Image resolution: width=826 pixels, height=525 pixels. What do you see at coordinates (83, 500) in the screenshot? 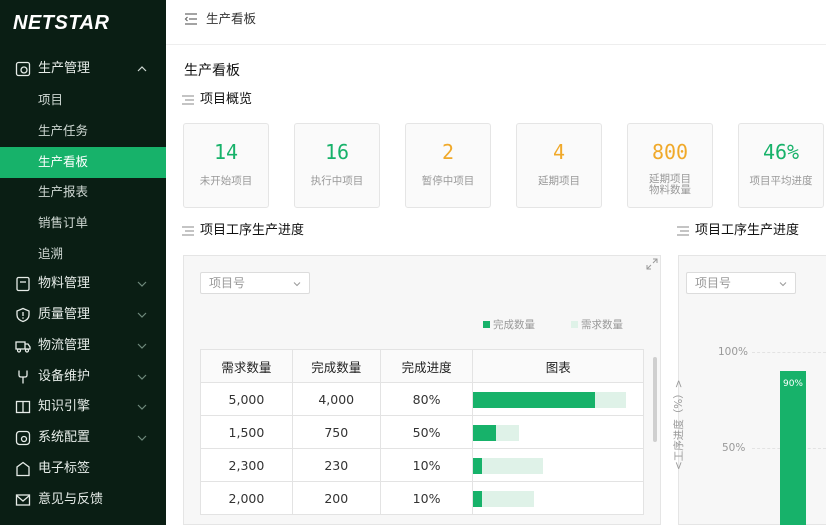
I see `nav-group-feedback: 意见与反馈` at bounding box center [83, 500].